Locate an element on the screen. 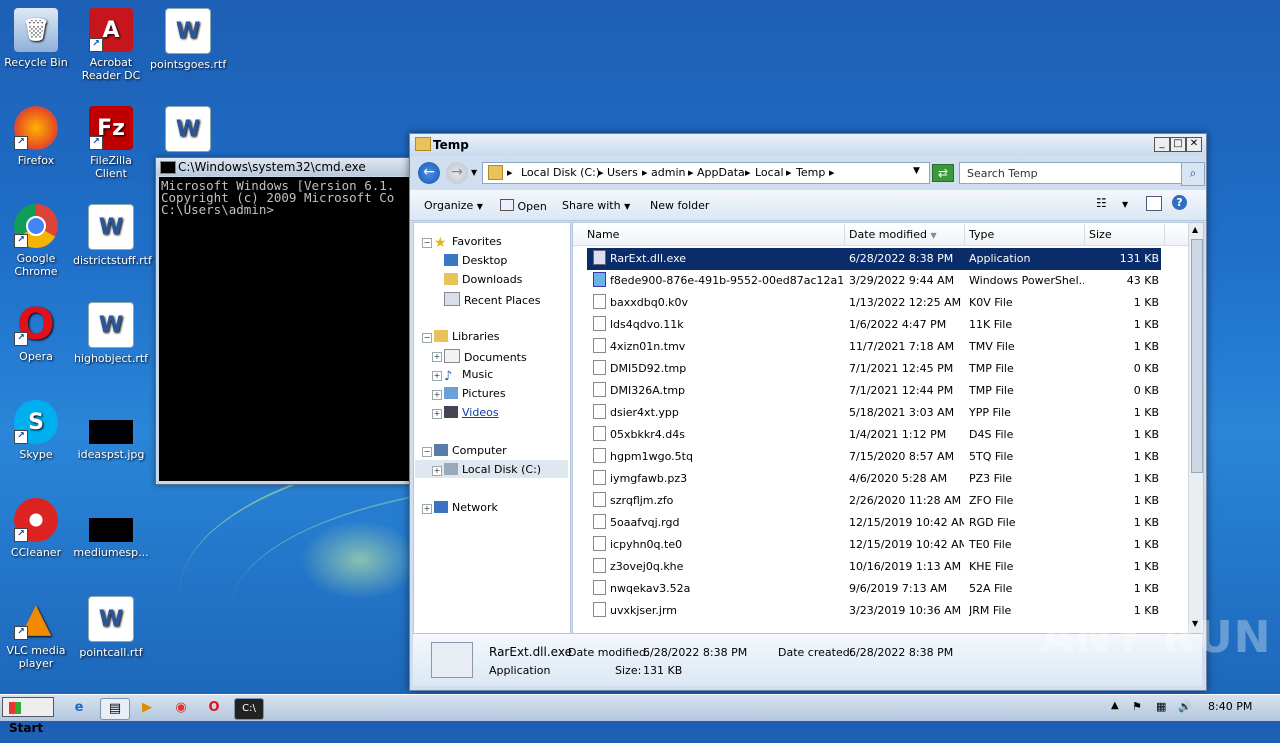  minimize-button: _ is located at coordinates (1162, 144).